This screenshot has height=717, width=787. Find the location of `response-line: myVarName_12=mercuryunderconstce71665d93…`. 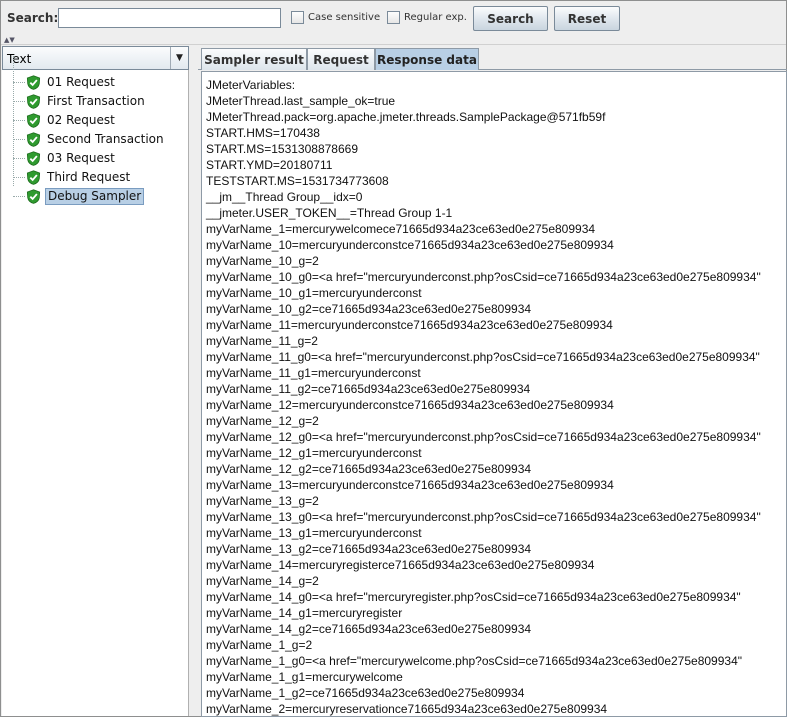

response-line: myVarName_12=mercuryunderconstce71665d93… is located at coordinates (410, 405).